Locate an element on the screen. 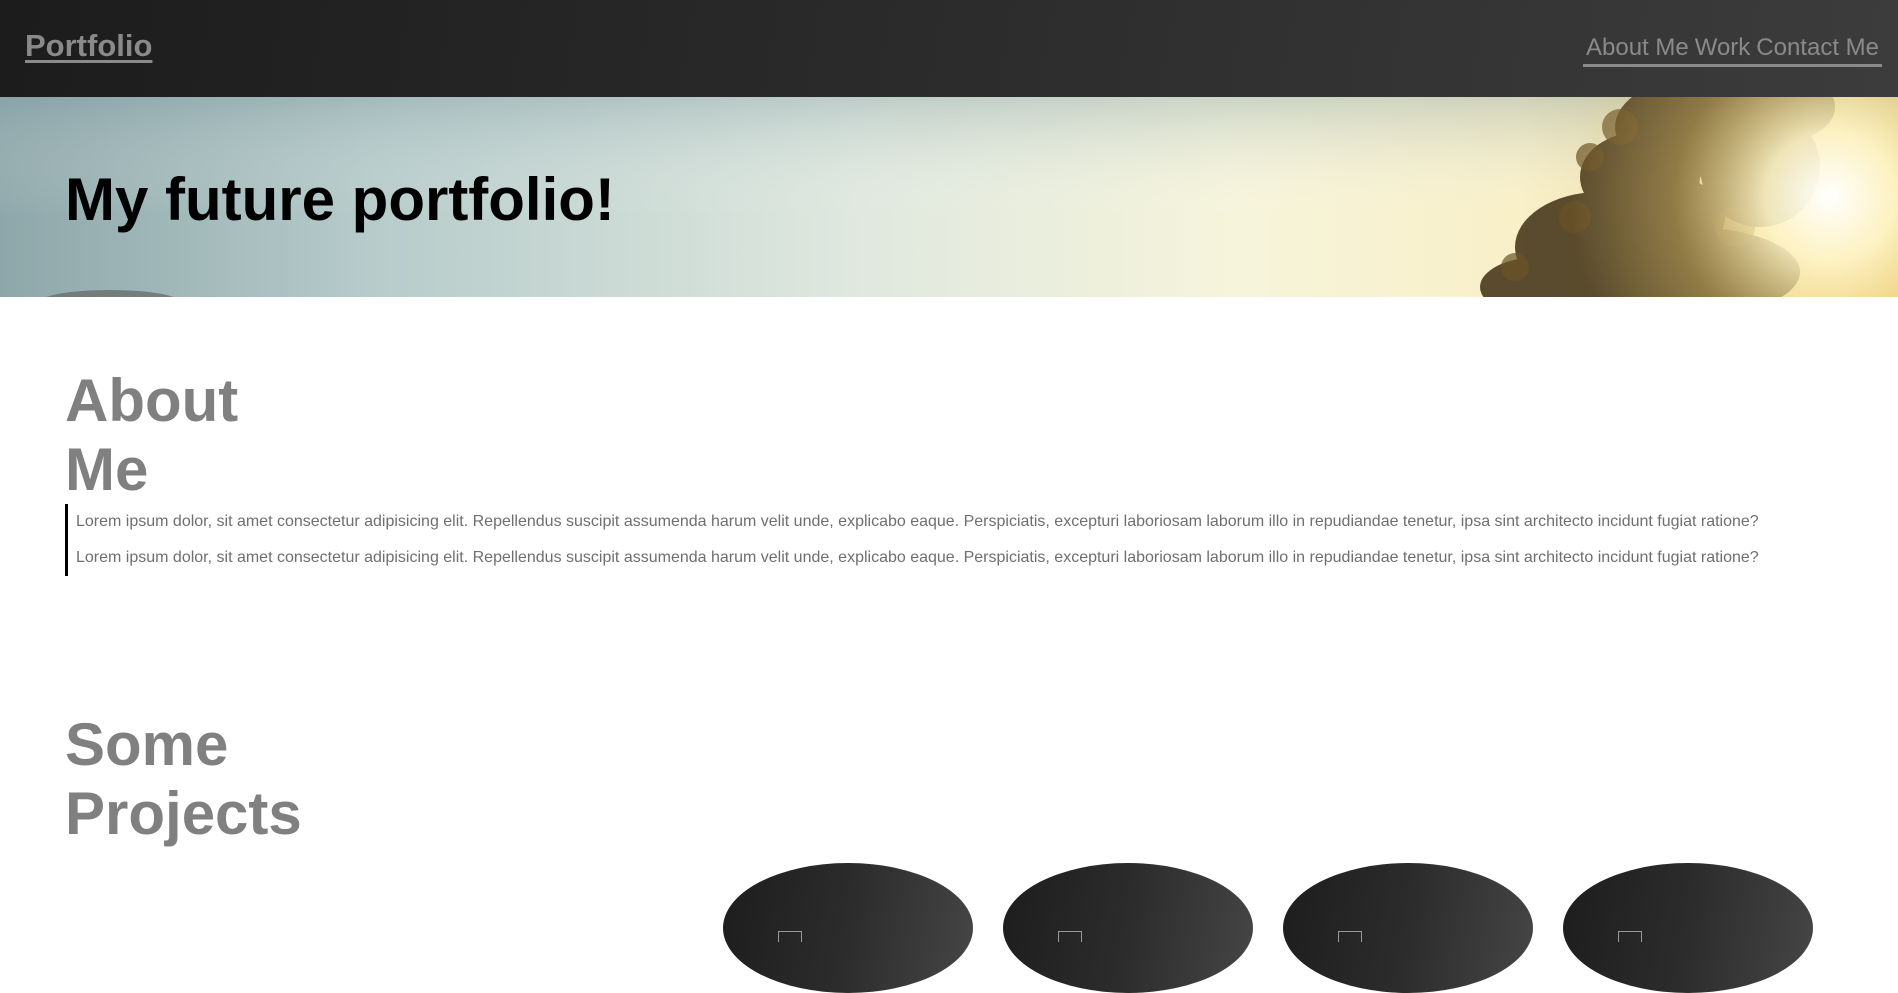 The width and height of the screenshot is (1898, 993). projects-heading-line1: Some is located at coordinates (147, 744).